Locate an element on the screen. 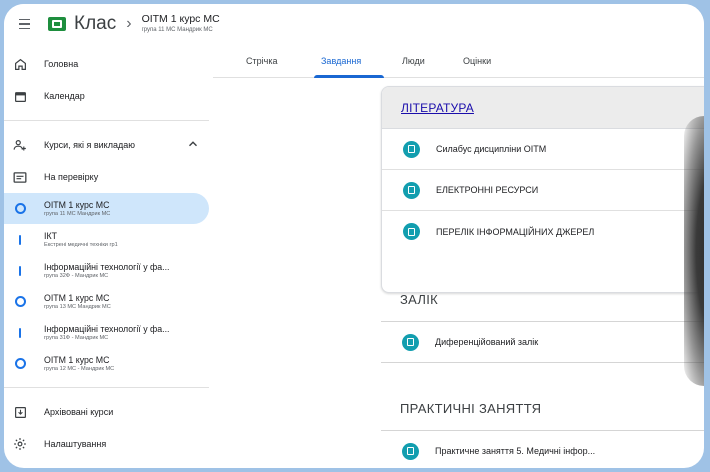  course-name: ІКТ is located at coordinates (50, 235).